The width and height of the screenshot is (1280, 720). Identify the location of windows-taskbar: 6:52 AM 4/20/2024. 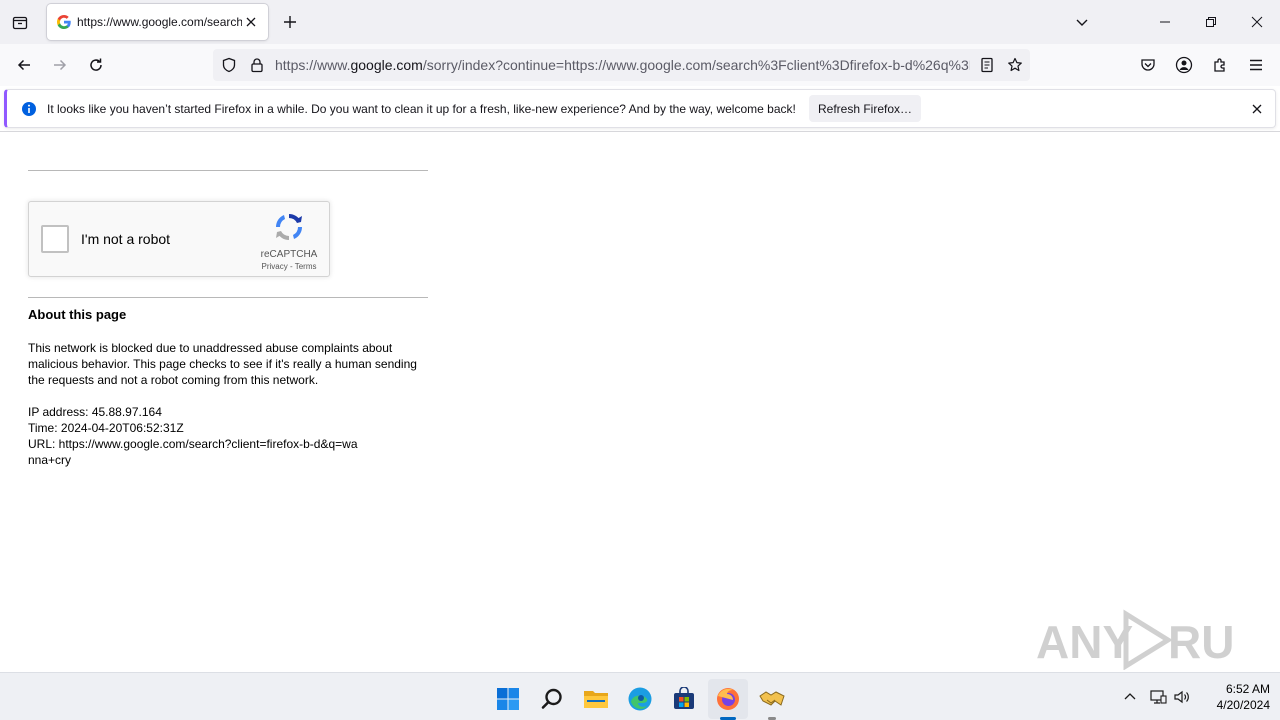
(640, 696).